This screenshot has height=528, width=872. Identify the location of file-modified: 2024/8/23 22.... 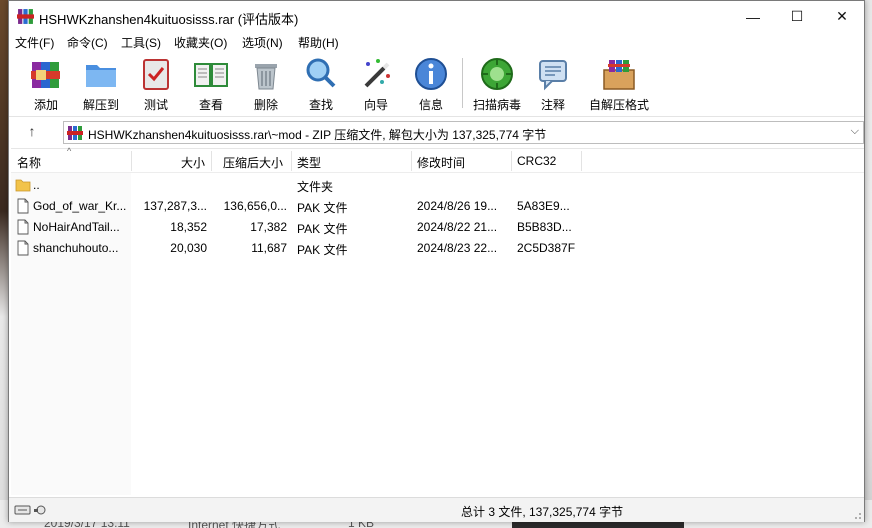
(457, 248).